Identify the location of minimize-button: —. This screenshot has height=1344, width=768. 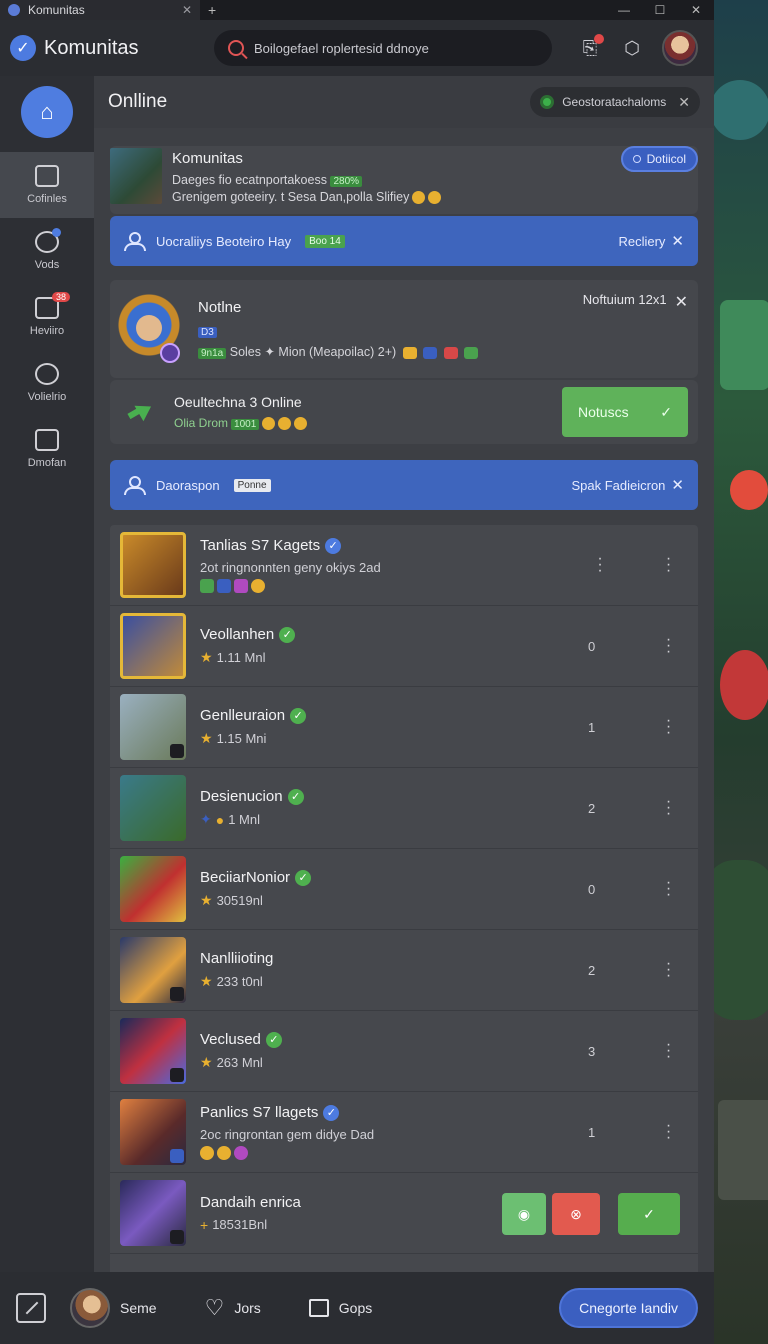
(624, 10).